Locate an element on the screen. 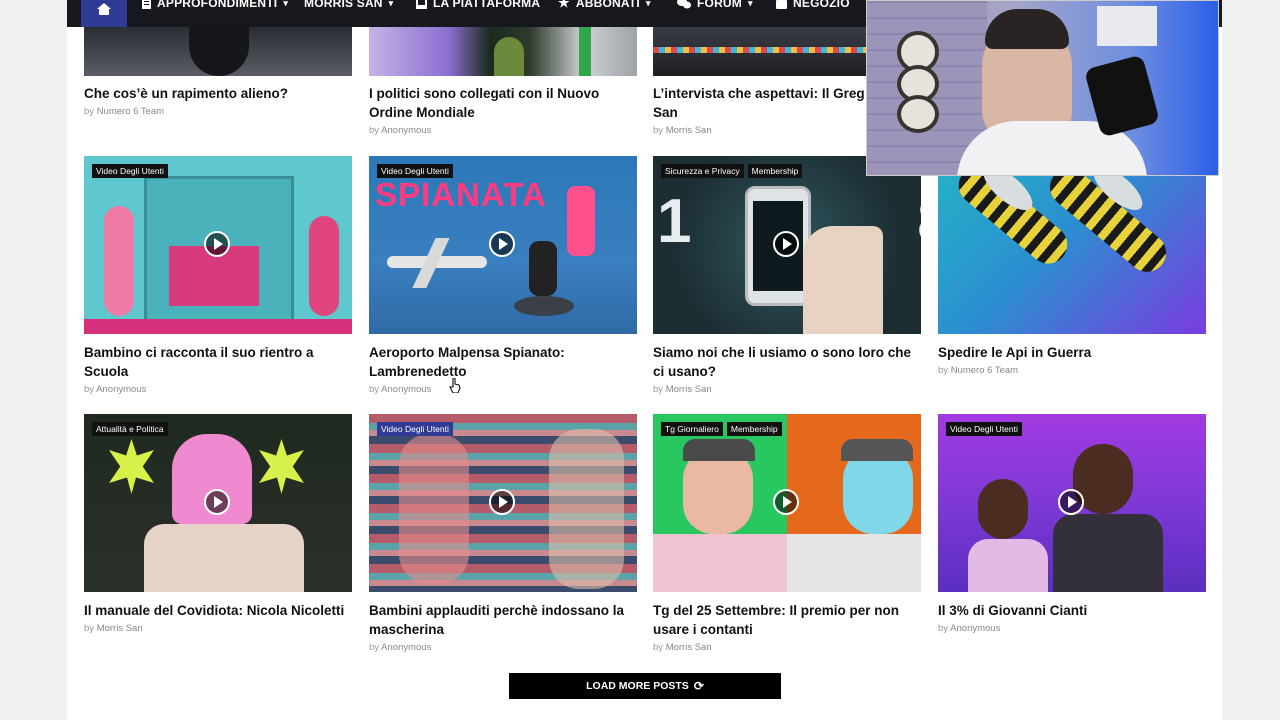  category-badge: Tg Giornaliero is located at coordinates (692, 429).